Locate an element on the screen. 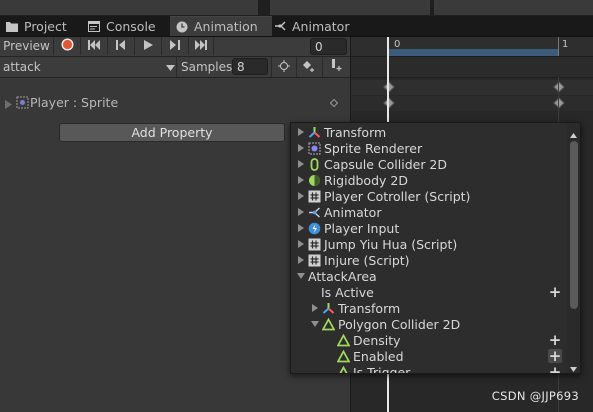 Image resolution: width=593 pixels, height=412 pixels. popup-item-label: Polygon Collider 2D is located at coordinates (399, 324).